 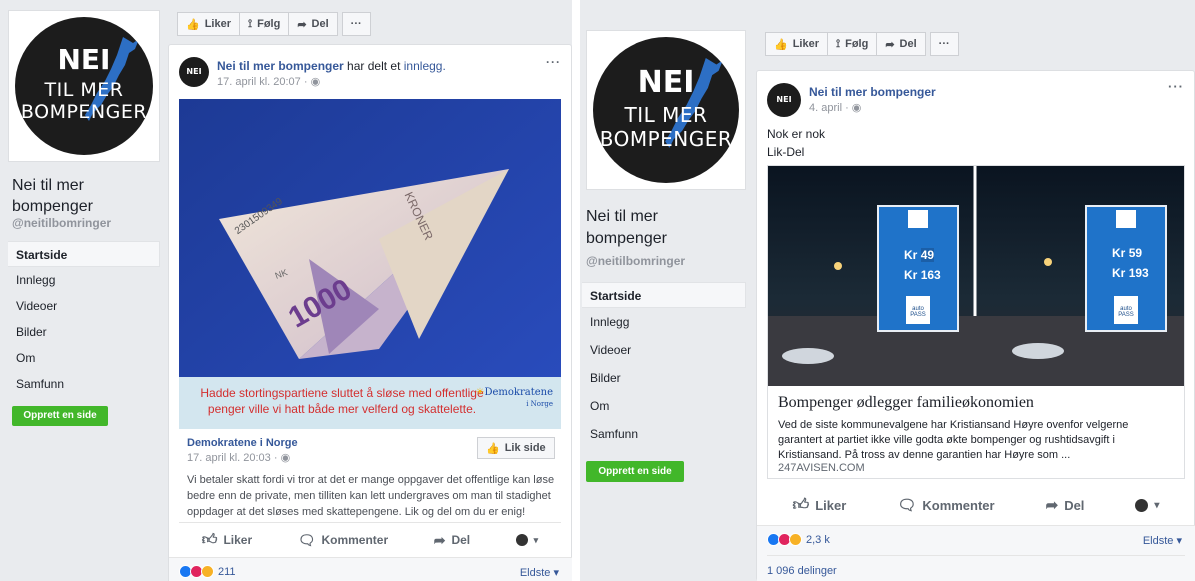 I want to click on logo-circle: NEI TIL MER BOMPENGER, so click(x=666, y=110).